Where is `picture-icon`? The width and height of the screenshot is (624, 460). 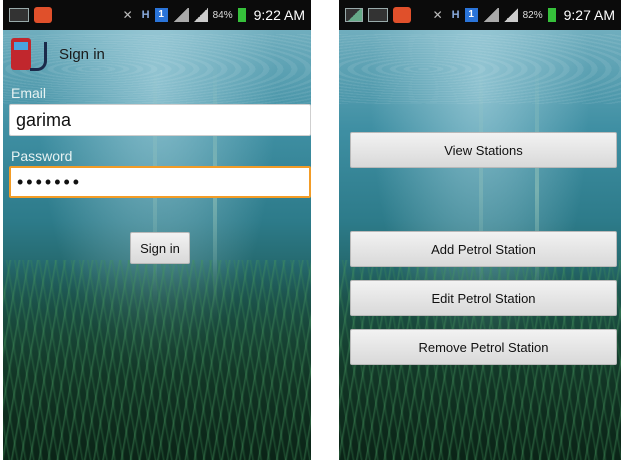
picture-icon is located at coordinates (354, 15).